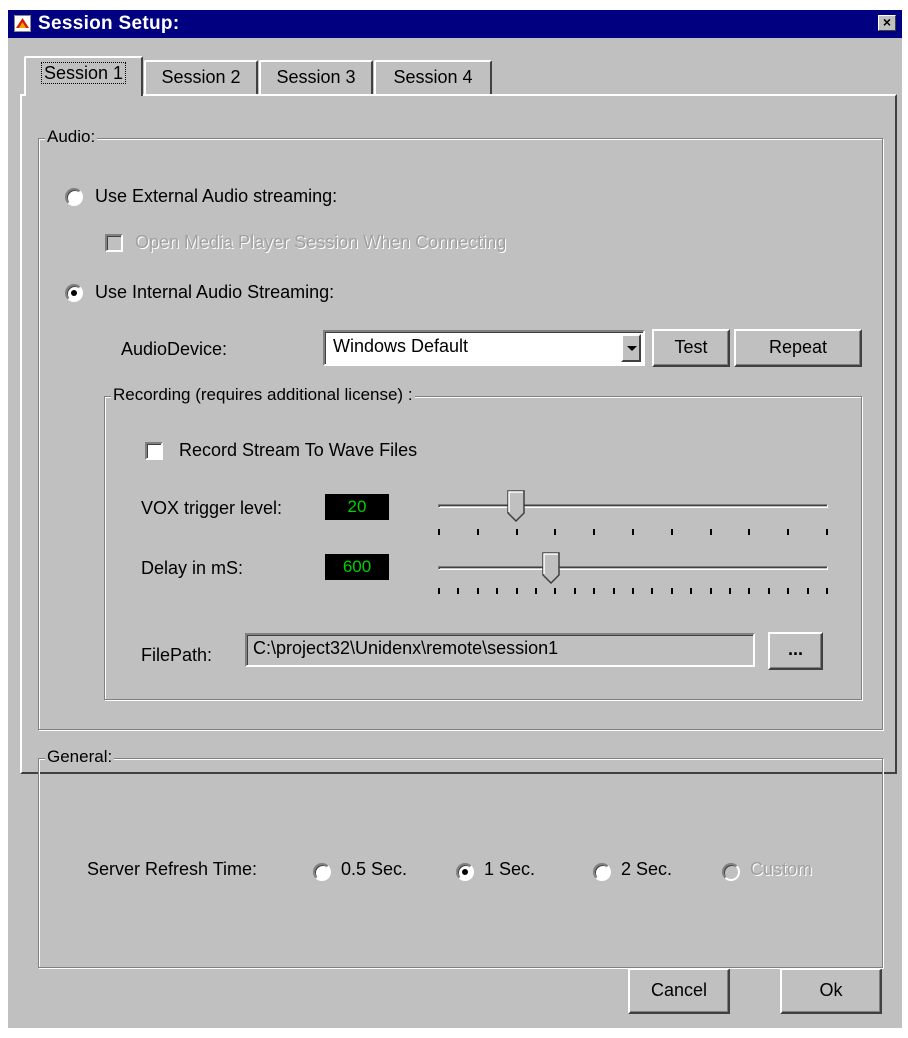  What do you see at coordinates (212, 508) in the screenshot?
I see `vox-trigger-label: VOX trigger level:` at bounding box center [212, 508].